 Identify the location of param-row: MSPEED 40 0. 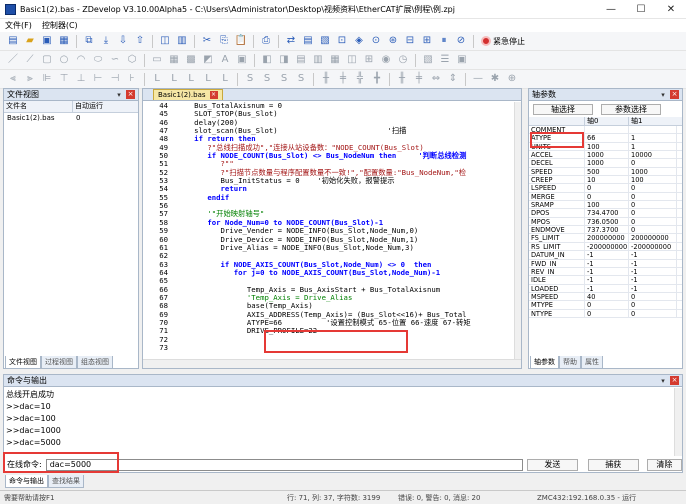
(605, 297).